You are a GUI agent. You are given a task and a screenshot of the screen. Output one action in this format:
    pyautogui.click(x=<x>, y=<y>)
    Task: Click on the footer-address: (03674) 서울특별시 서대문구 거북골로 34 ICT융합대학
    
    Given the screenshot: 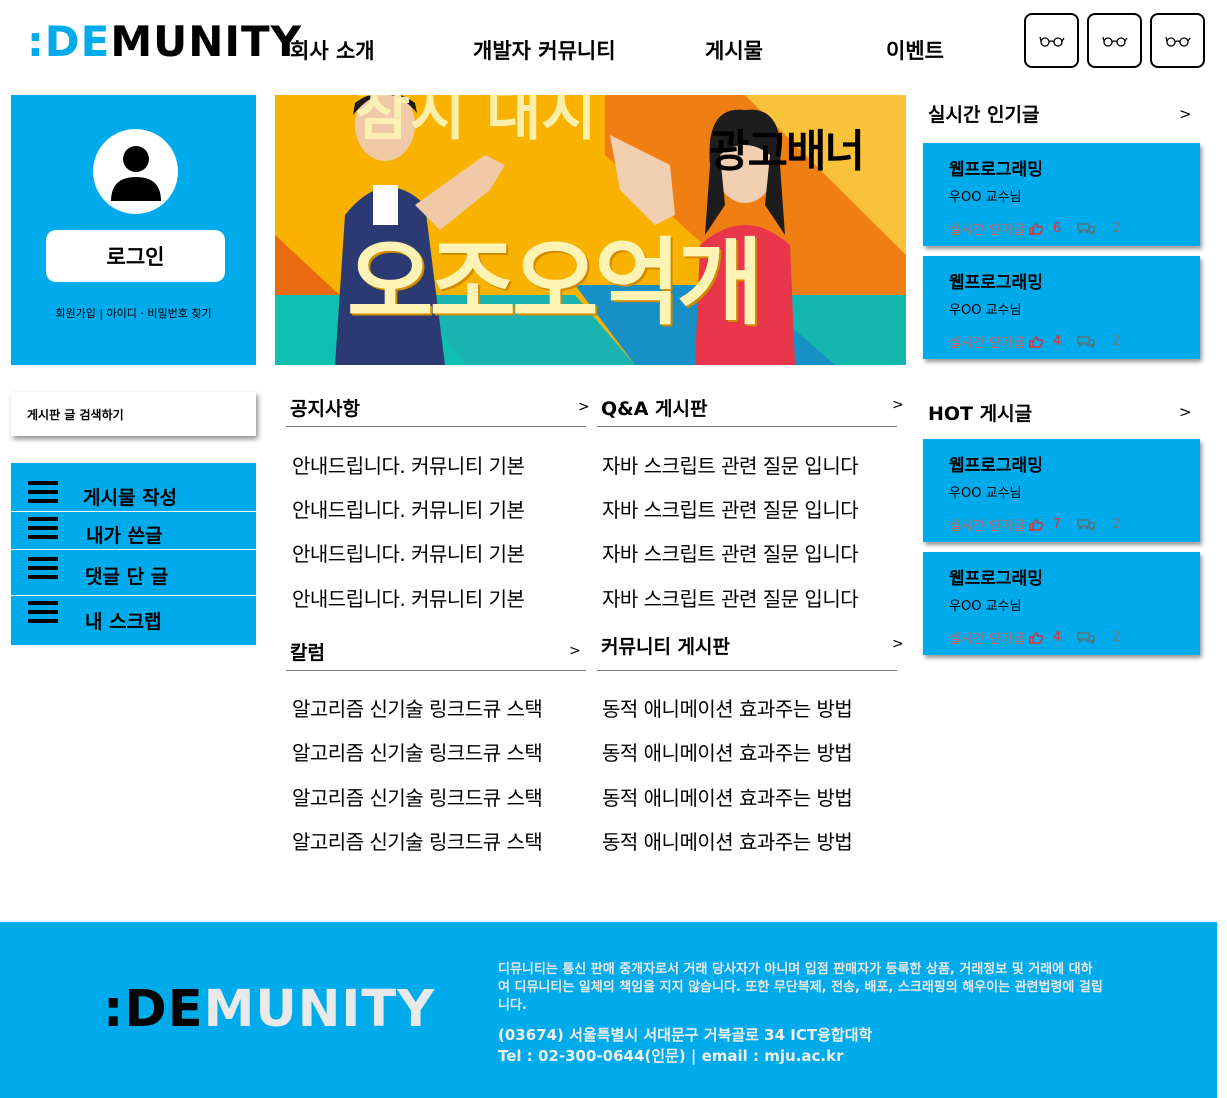 What is the action you would take?
    pyautogui.click(x=685, y=1035)
    